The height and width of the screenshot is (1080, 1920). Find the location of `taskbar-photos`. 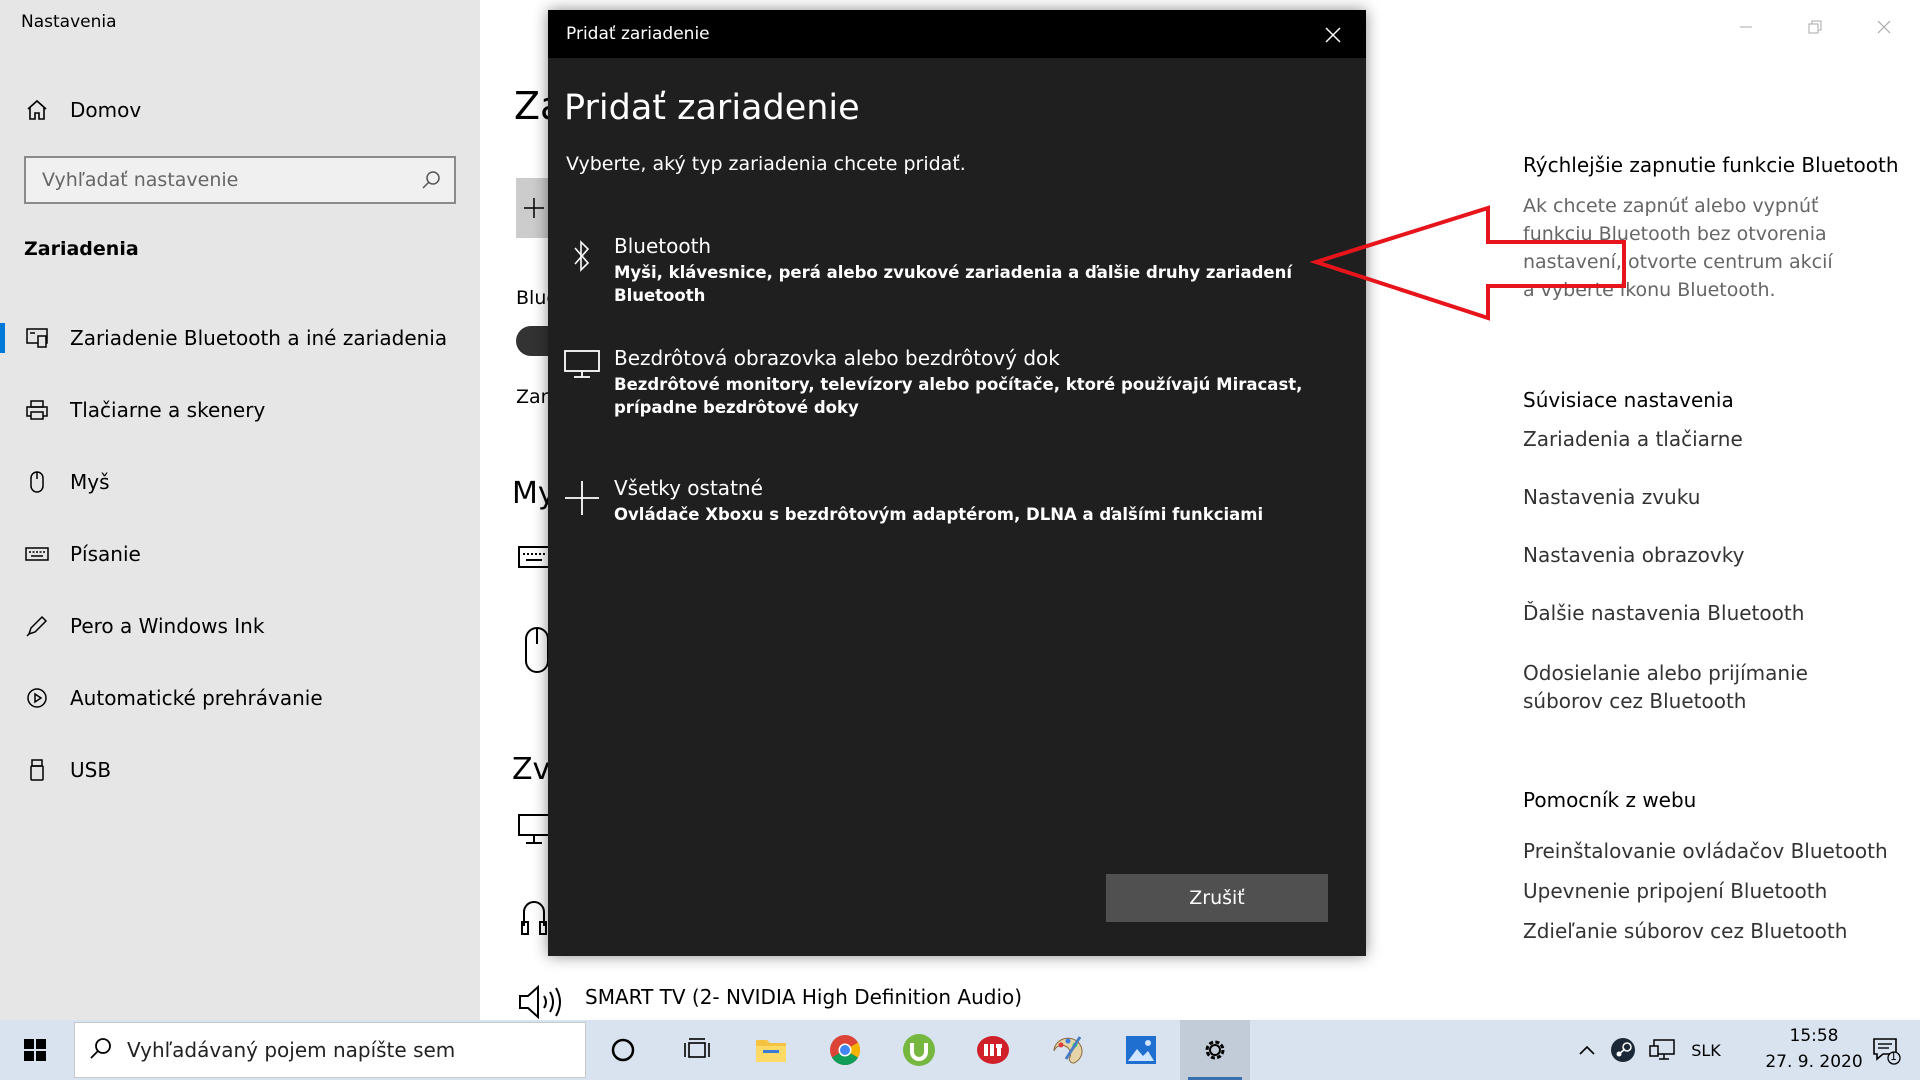

taskbar-photos is located at coordinates (1141, 1050).